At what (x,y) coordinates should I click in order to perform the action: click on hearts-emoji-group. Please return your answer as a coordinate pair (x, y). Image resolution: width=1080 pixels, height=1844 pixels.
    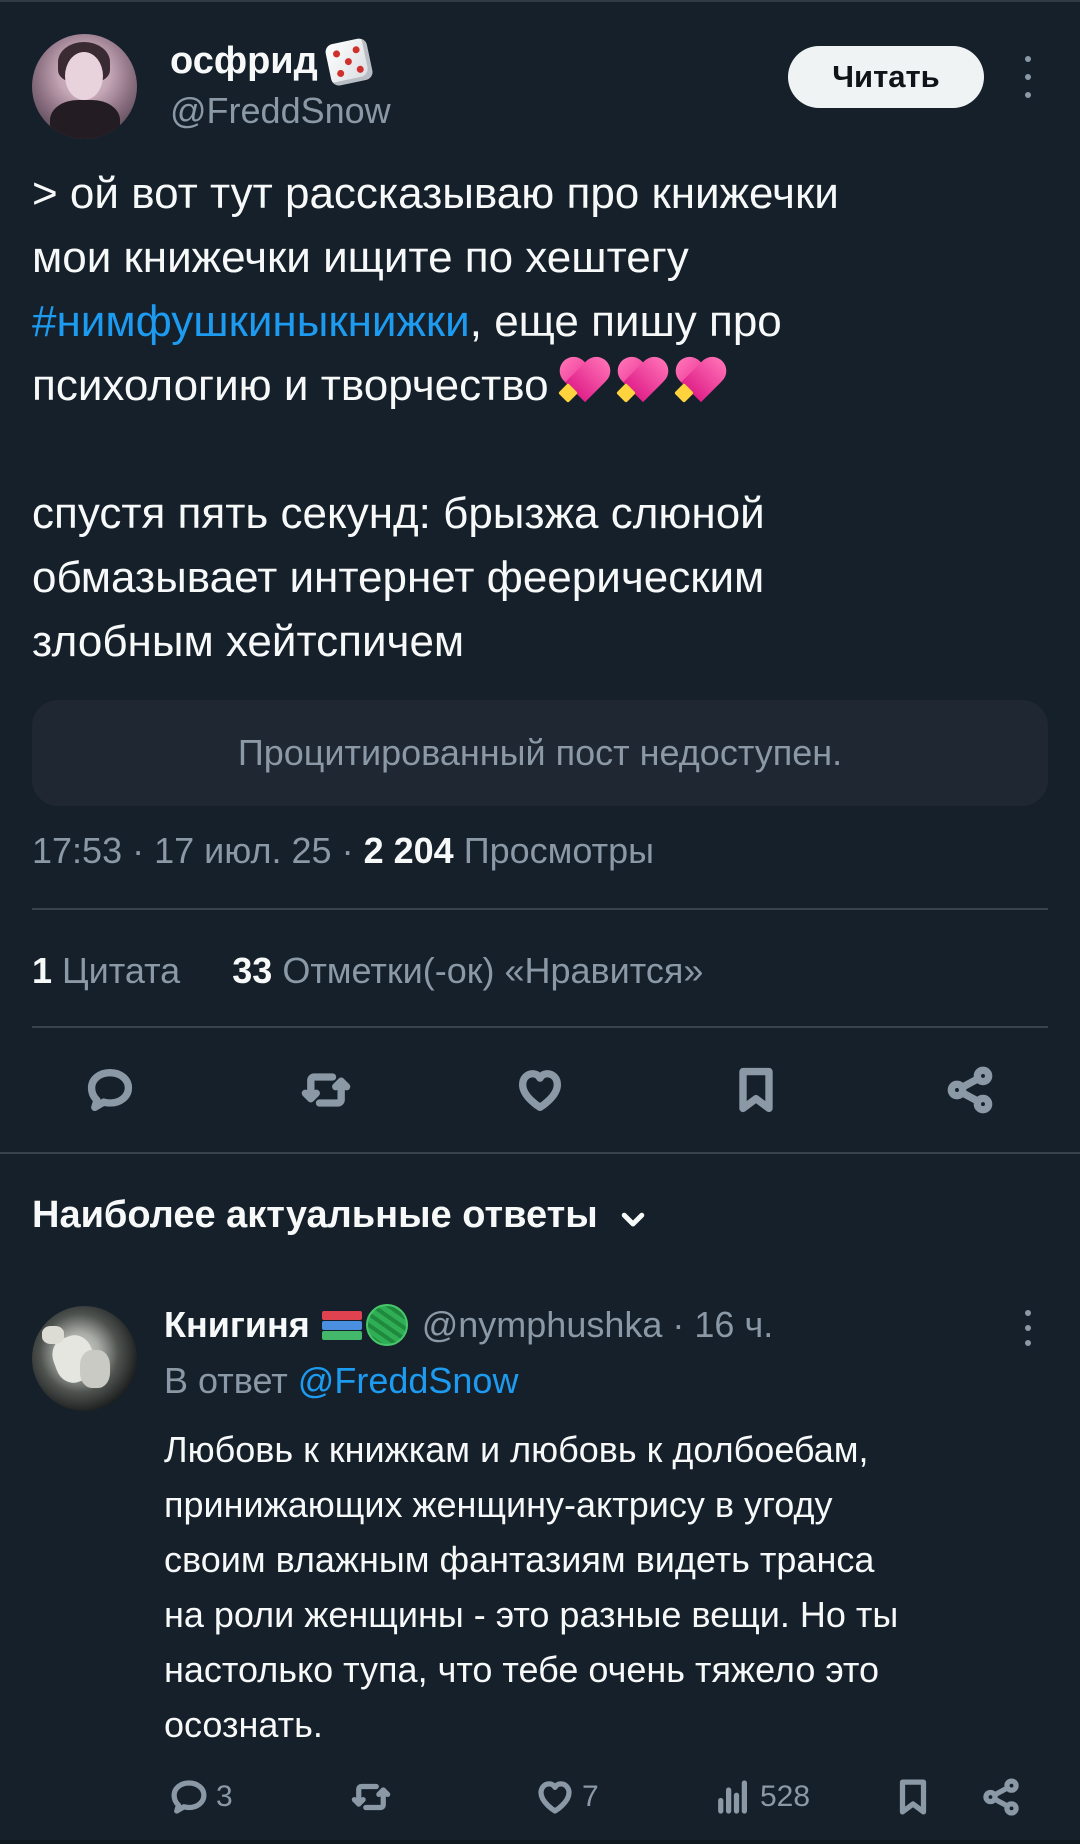
    Looking at the image, I should click on (643, 381).